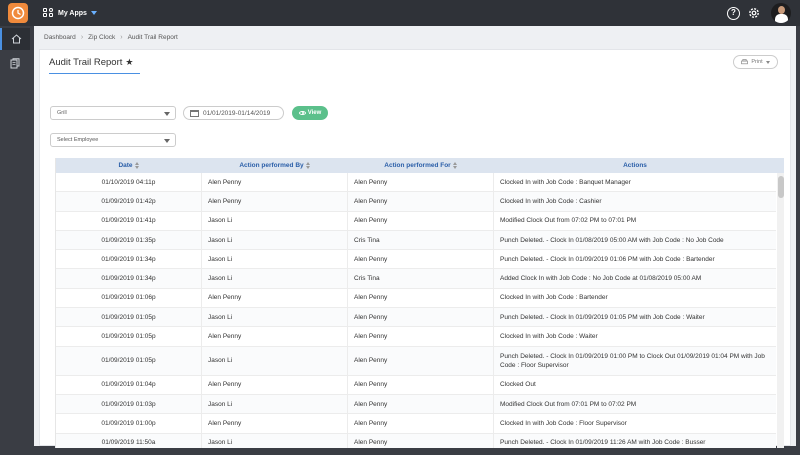 This screenshot has width=800, height=455. What do you see at coordinates (421, 278) in the screenshot?
I see `cell-performed-for: Cris Tina` at bounding box center [421, 278].